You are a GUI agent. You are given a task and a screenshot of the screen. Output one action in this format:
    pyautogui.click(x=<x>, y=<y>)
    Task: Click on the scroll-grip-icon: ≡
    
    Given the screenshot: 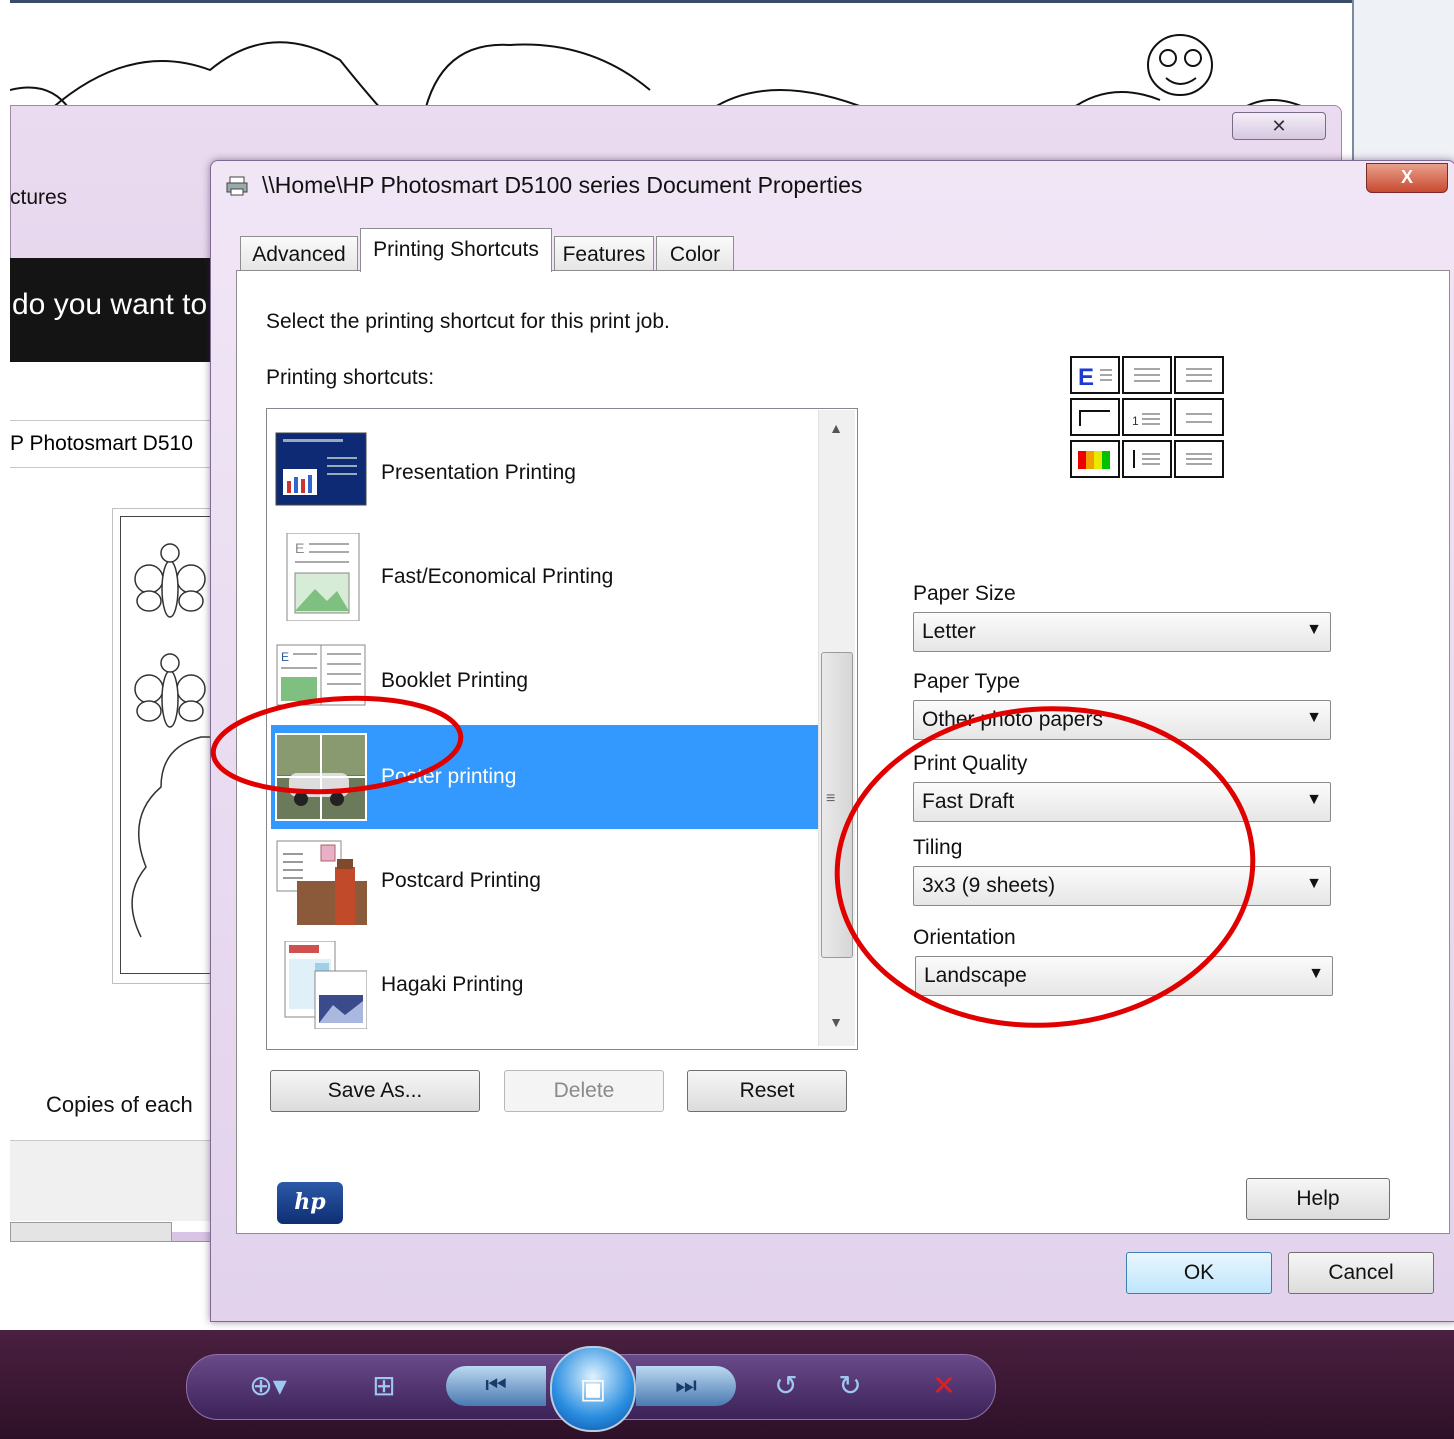 What is the action you would take?
    pyautogui.click(x=831, y=798)
    